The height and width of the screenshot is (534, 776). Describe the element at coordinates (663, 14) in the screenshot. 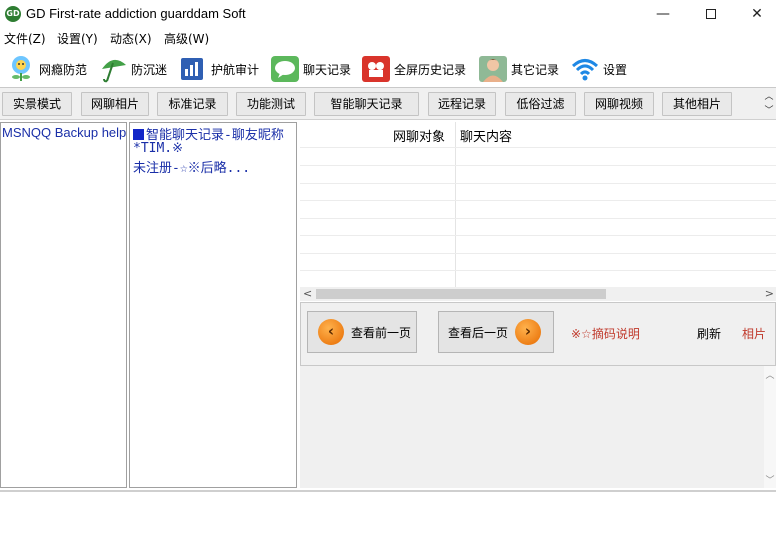

I see `minimize-button: —` at that location.